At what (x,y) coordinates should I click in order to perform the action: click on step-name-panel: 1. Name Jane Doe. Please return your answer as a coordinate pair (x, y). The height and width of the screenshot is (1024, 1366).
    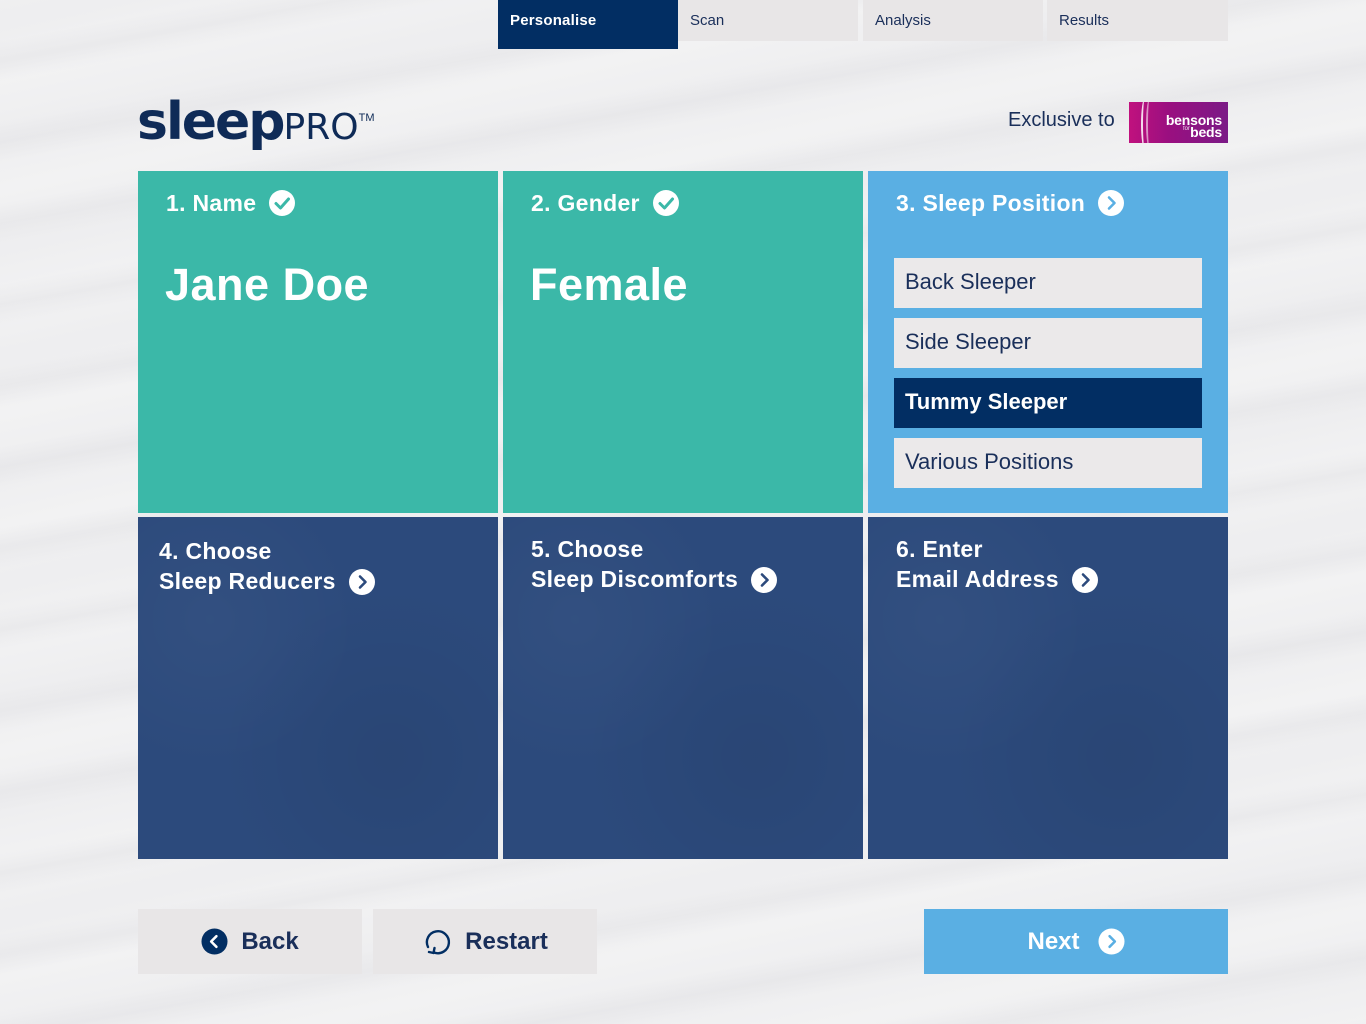
    Looking at the image, I should click on (318, 342).